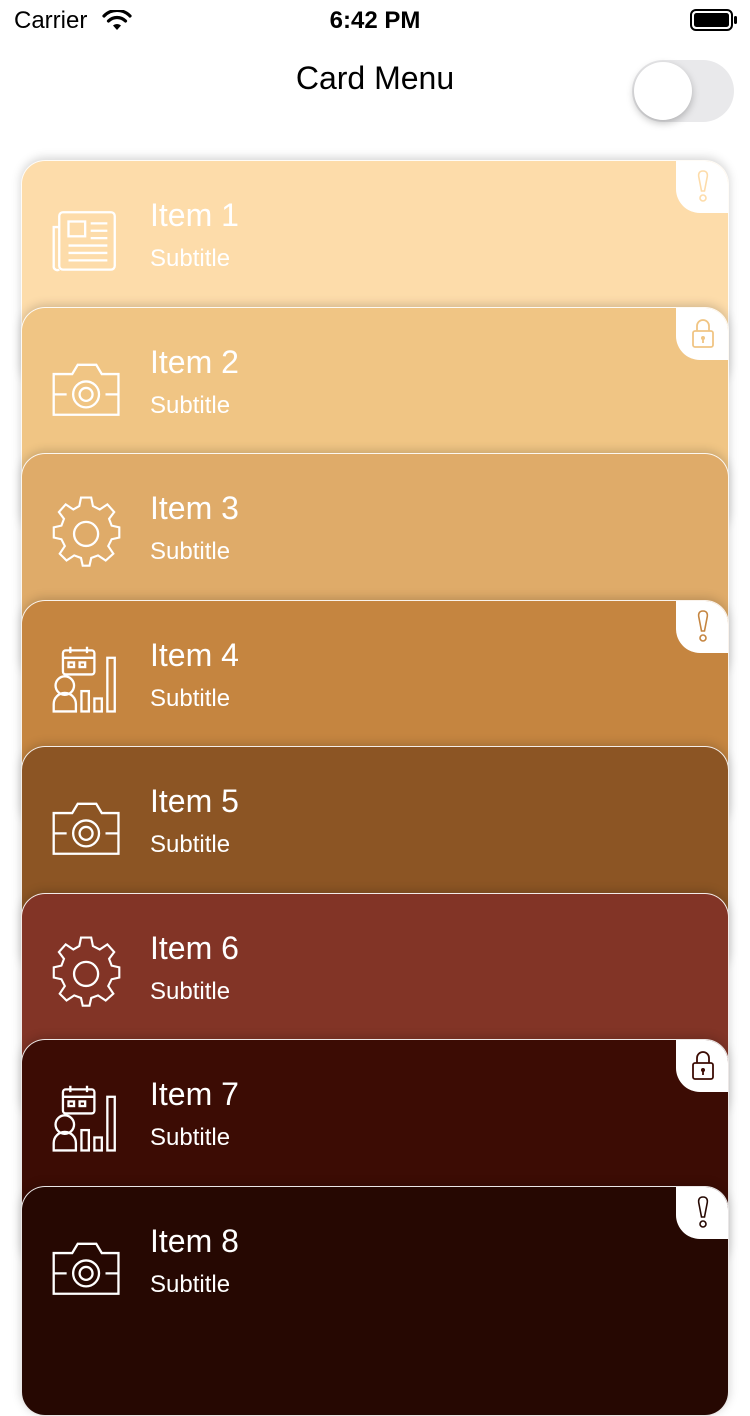 The height and width of the screenshot is (1416, 750). I want to click on newspaper-icon, so click(84, 241).